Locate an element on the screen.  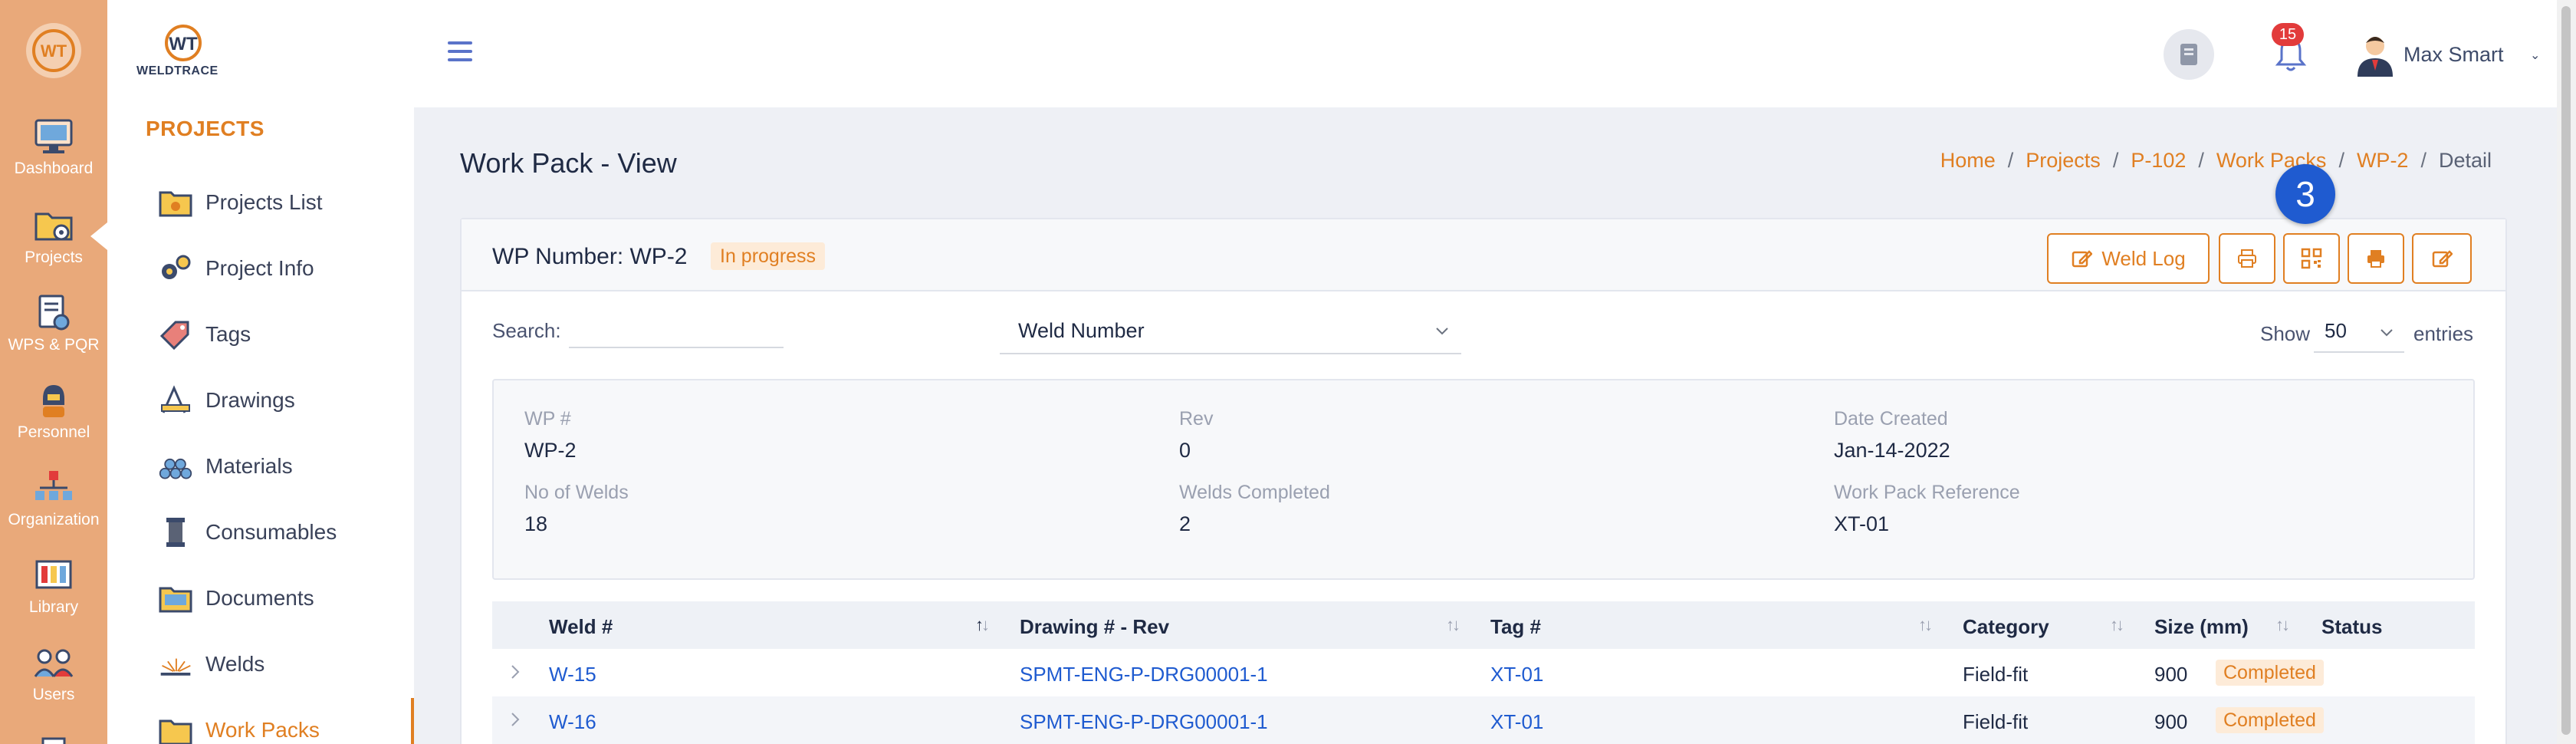
sidebar-item-consumables: Consumables is located at coordinates (284, 532).